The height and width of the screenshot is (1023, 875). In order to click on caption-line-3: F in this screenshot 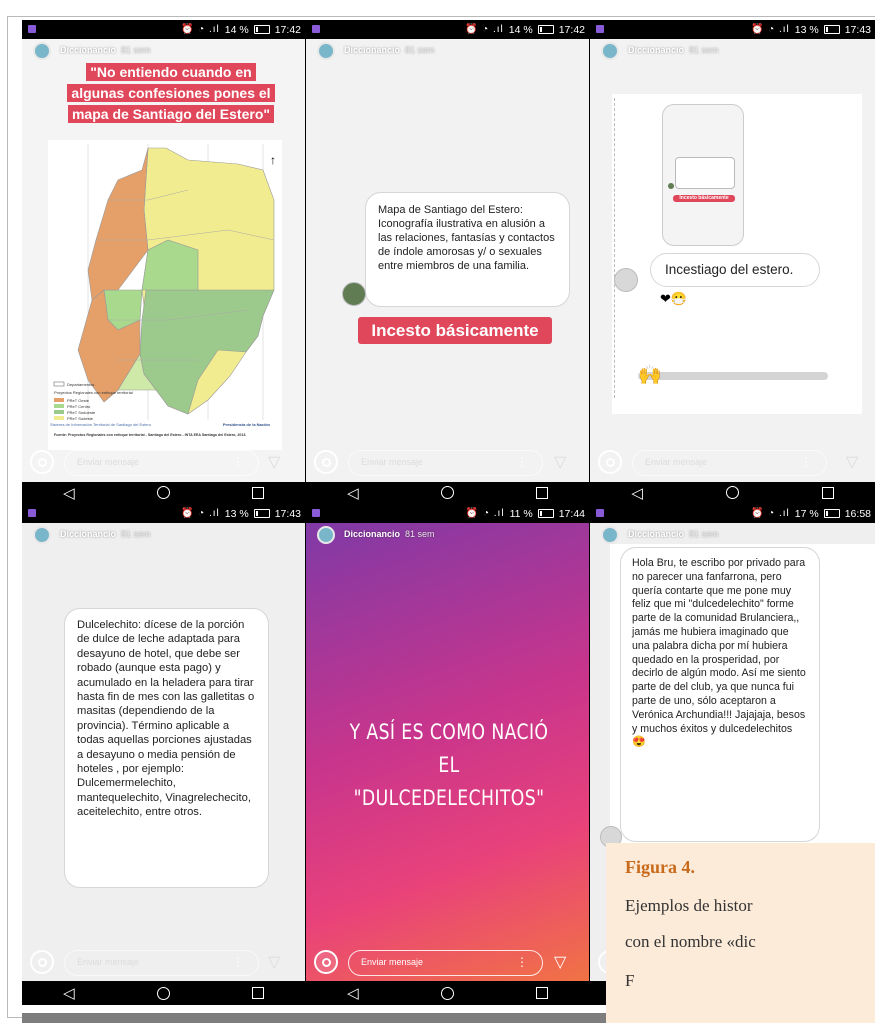, I will do `click(630, 980)`.